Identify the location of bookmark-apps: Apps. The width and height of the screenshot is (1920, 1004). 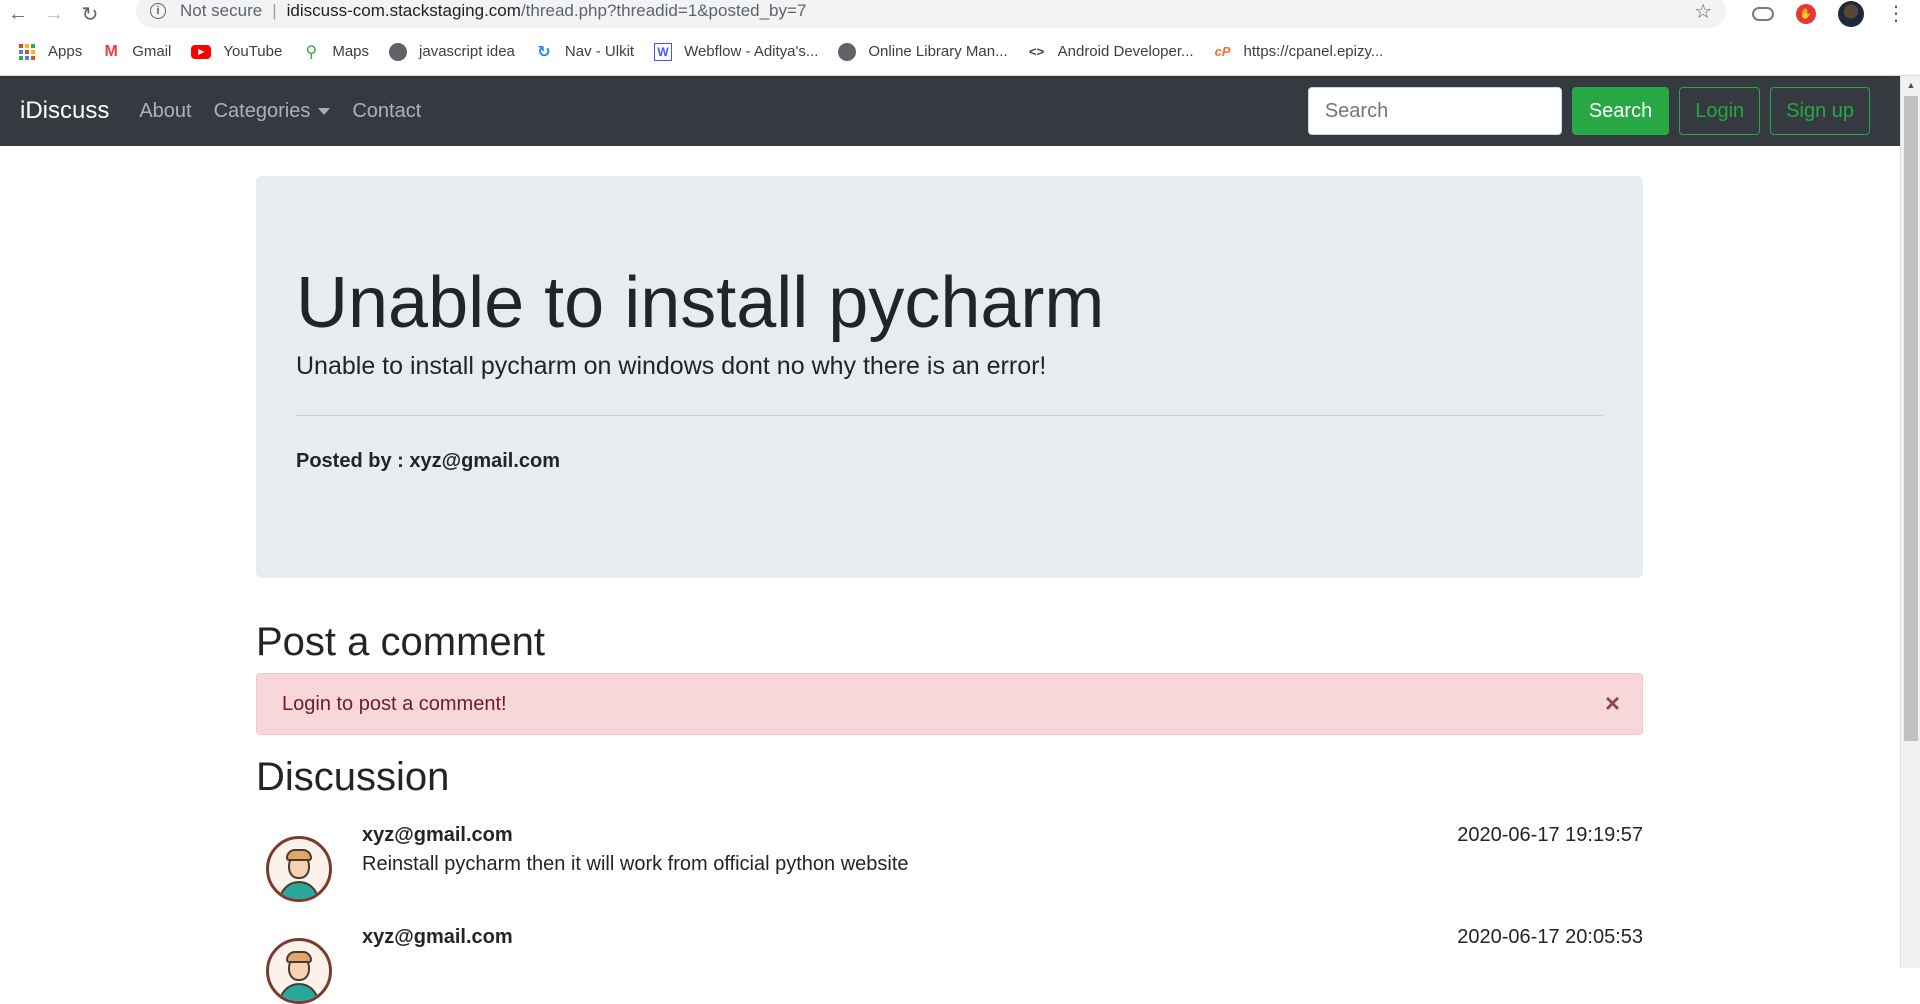
(50, 52).